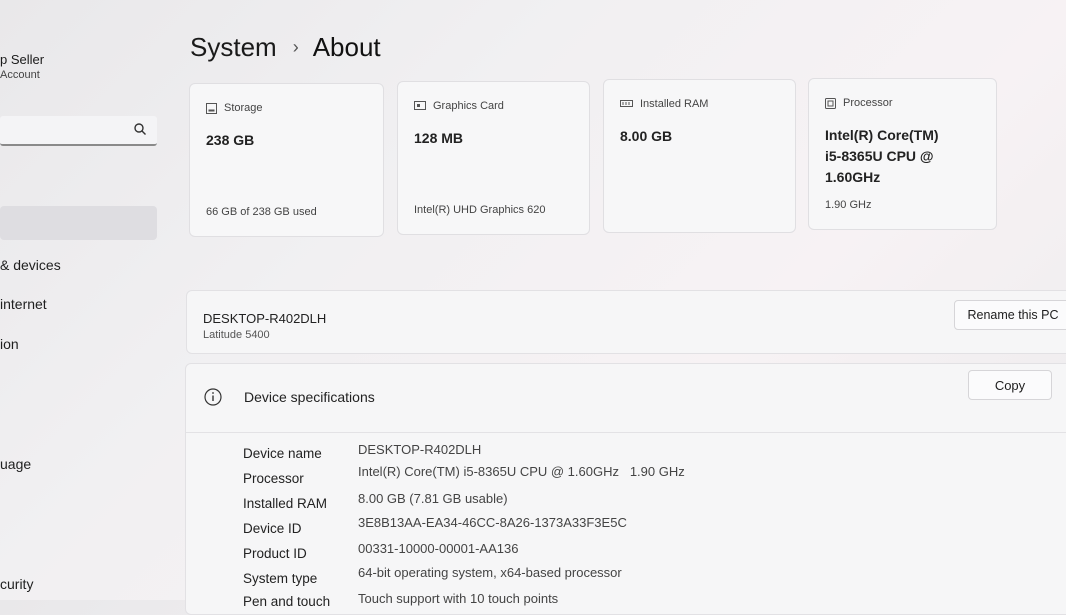  What do you see at coordinates (848, 205) in the screenshot?
I see `processor-speed: 1.90 GHz` at bounding box center [848, 205].